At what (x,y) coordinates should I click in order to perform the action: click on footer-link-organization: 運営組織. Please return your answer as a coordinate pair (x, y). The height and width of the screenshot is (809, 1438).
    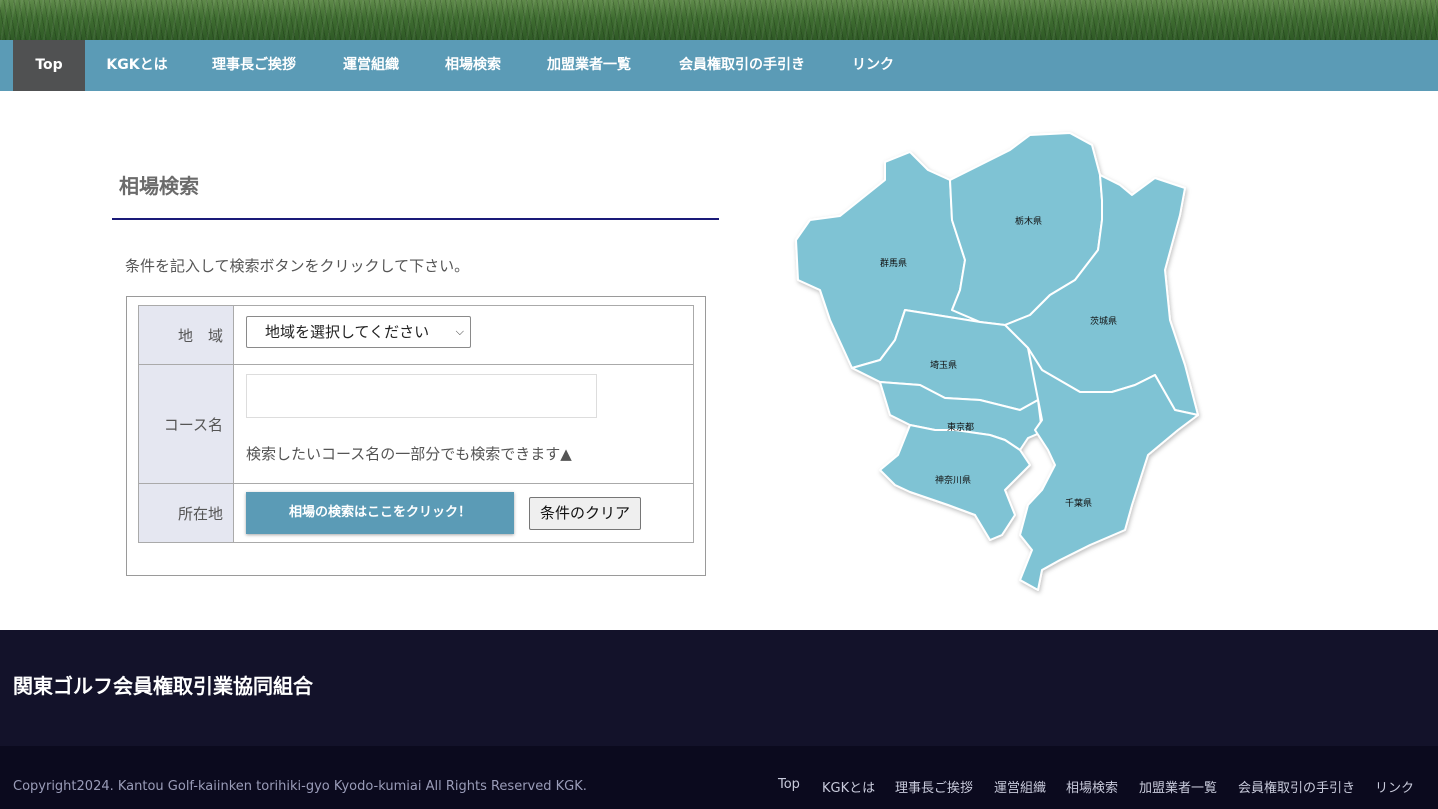
    Looking at the image, I should click on (1020, 786).